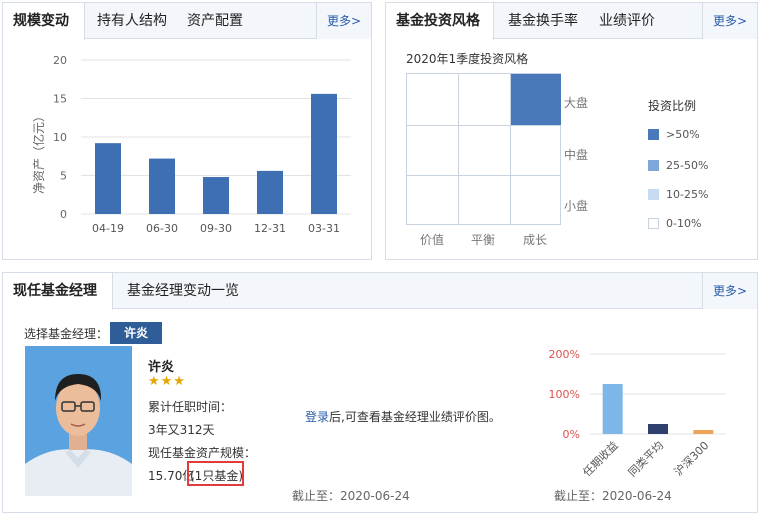 This screenshot has height=515, width=760. What do you see at coordinates (216, 228) in the screenshot?
I see `x-tick-label: 09-30` at bounding box center [216, 228].